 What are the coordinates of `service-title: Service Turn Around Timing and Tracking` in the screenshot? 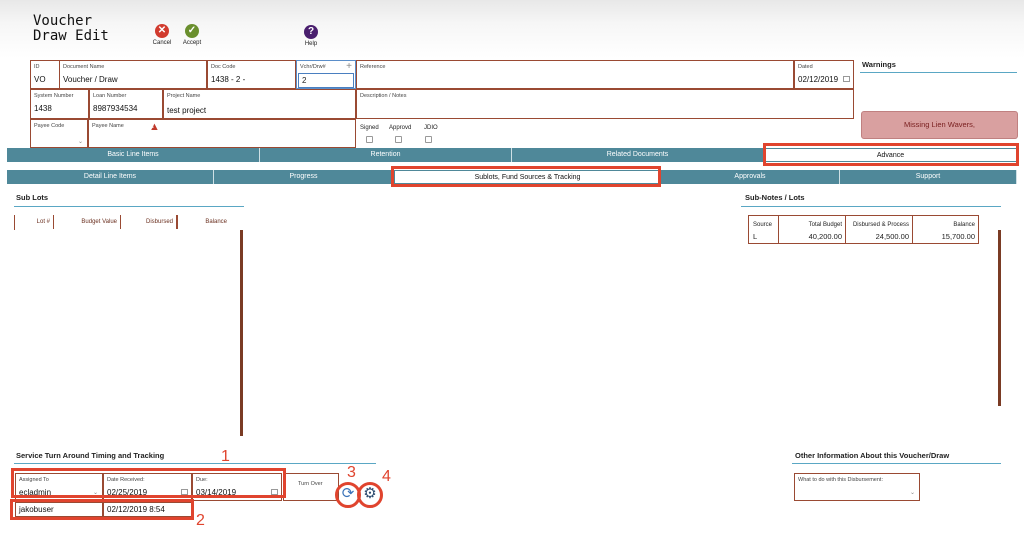 It's located at (90, 455).